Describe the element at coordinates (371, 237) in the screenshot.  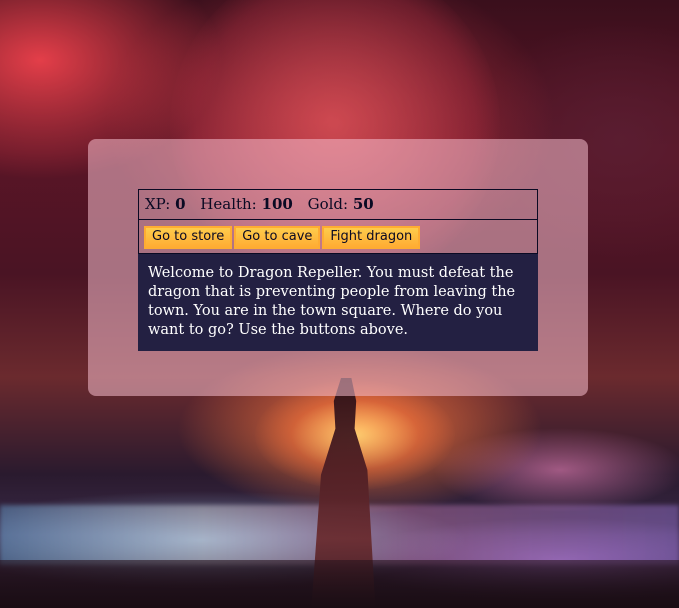
I see `fight-dragon-button: Fight dragon` at that location.